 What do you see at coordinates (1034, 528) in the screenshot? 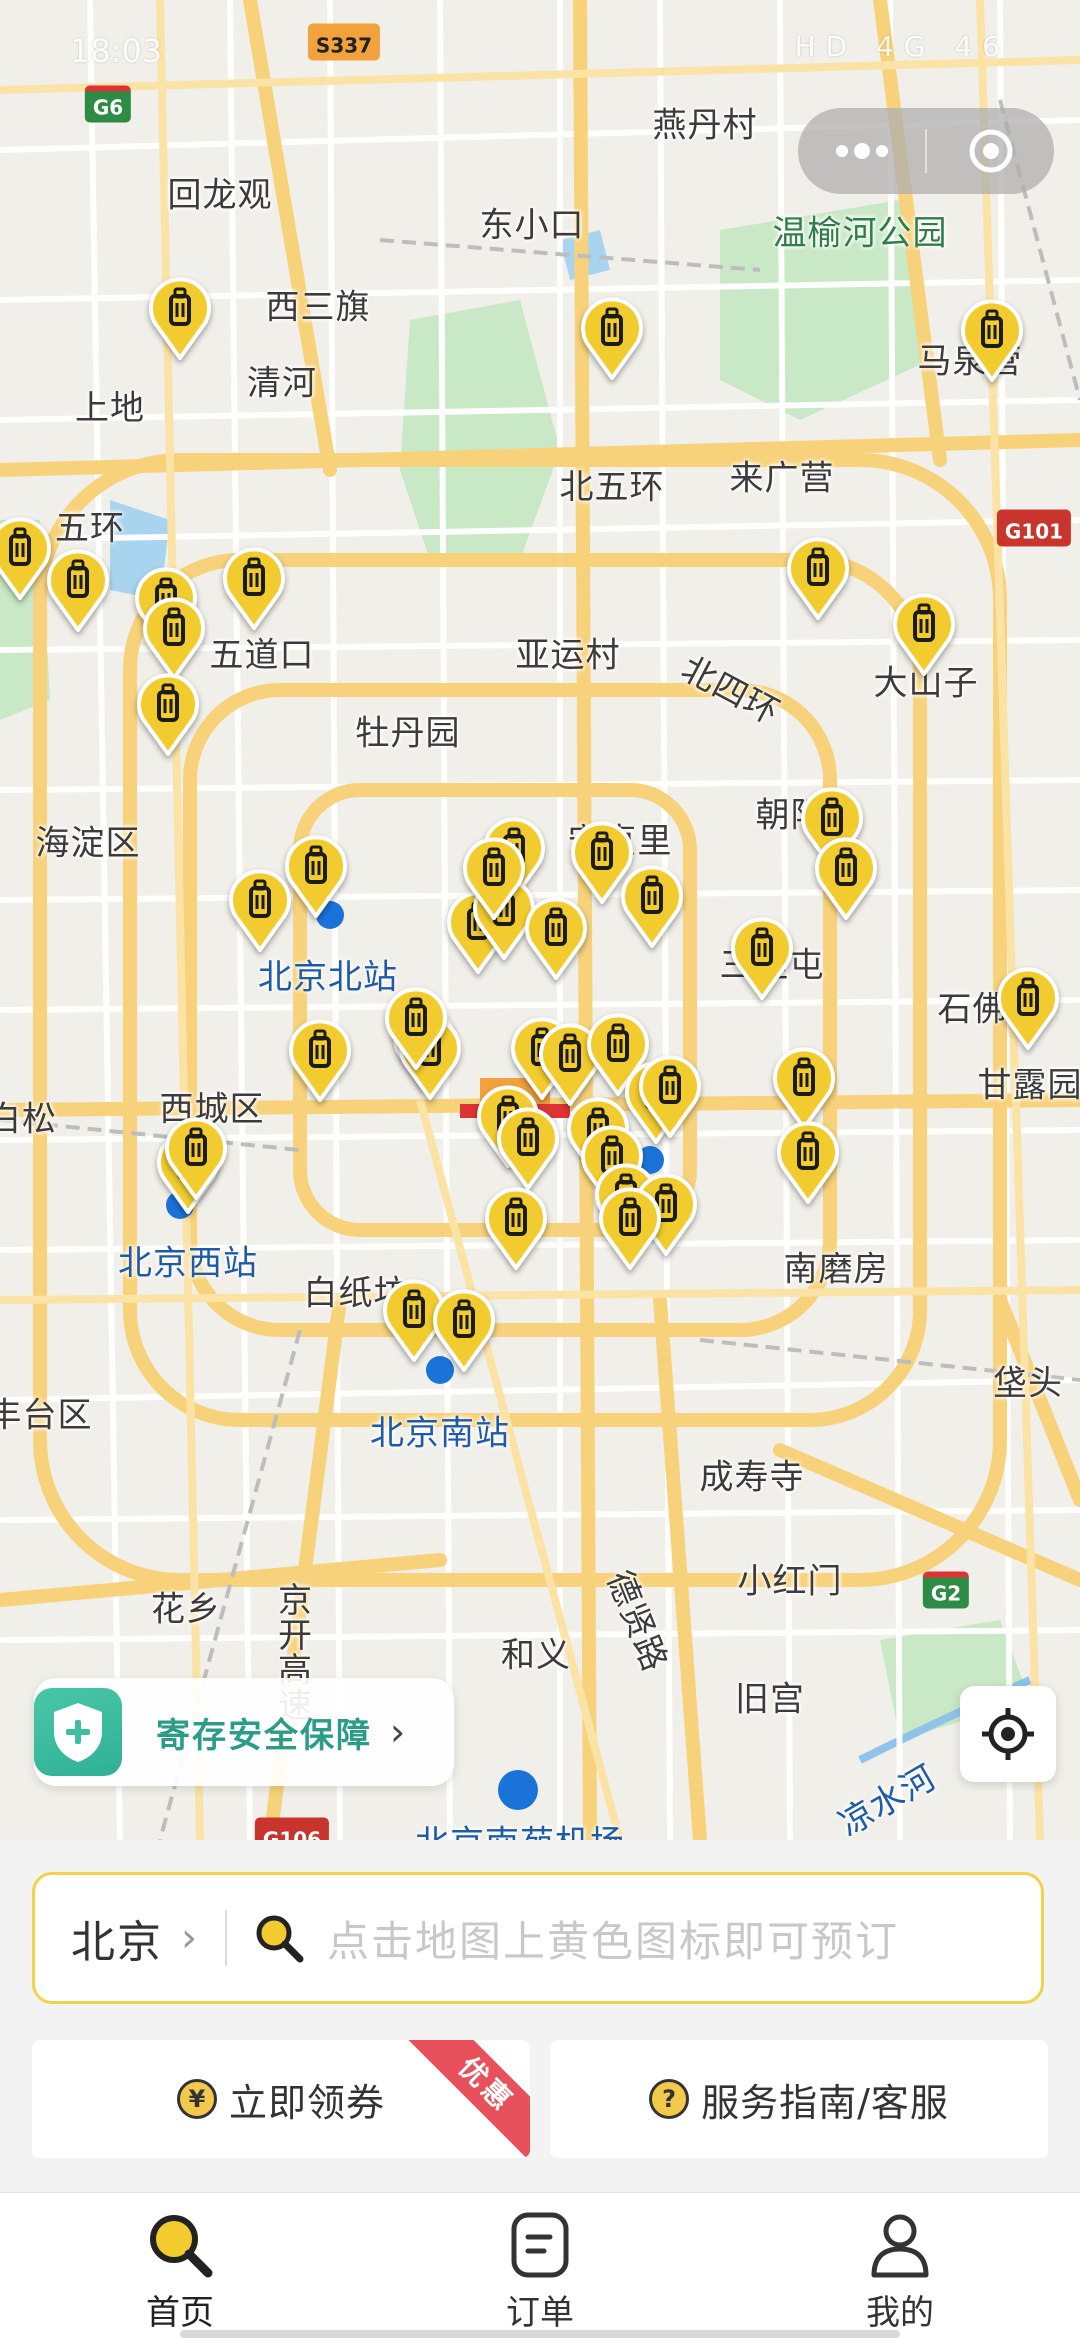
I see `highway-shield-g101: G101` at bounding box center [1034, 528].